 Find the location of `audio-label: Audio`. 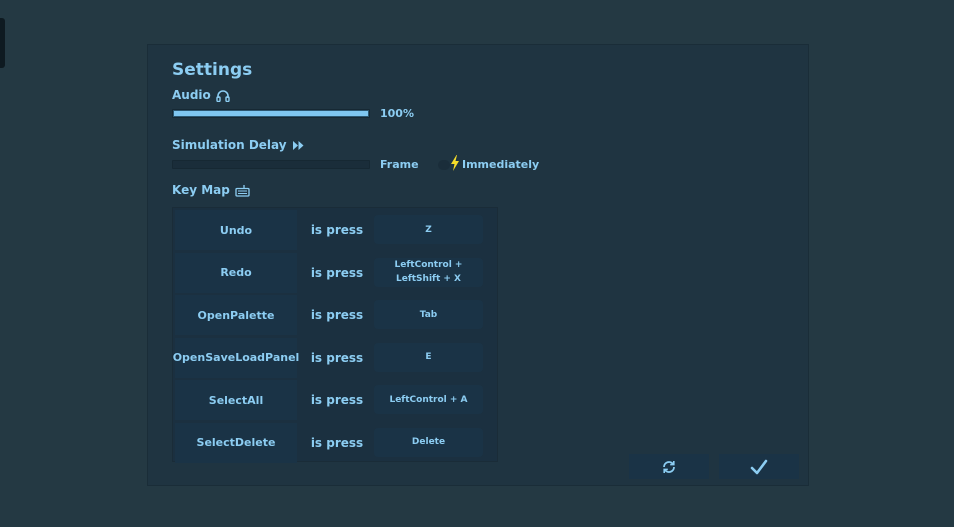

audio-label: Audio is located at coordinates (191, 95).